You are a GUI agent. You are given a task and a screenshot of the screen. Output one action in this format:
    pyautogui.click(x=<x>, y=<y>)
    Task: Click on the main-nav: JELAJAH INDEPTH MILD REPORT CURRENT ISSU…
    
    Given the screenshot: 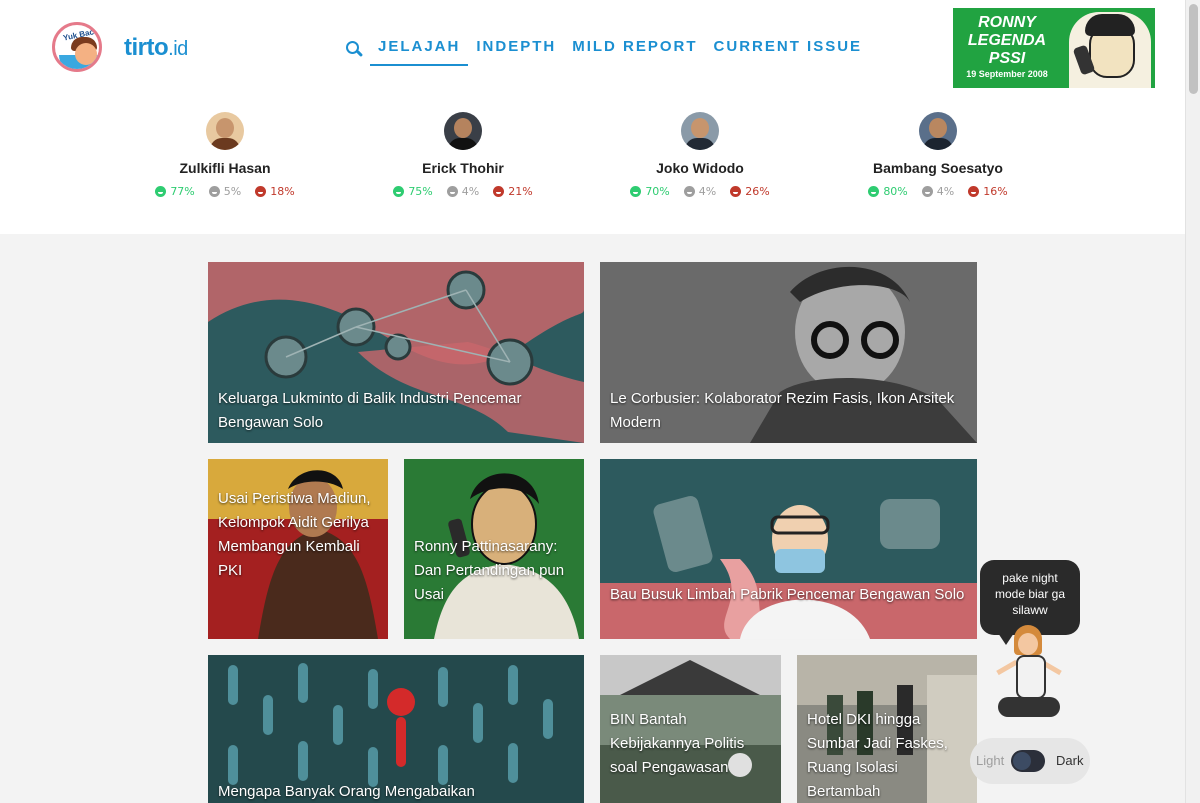 What is the action you would take?
    pyautogui.click(x=605, y=52)
    